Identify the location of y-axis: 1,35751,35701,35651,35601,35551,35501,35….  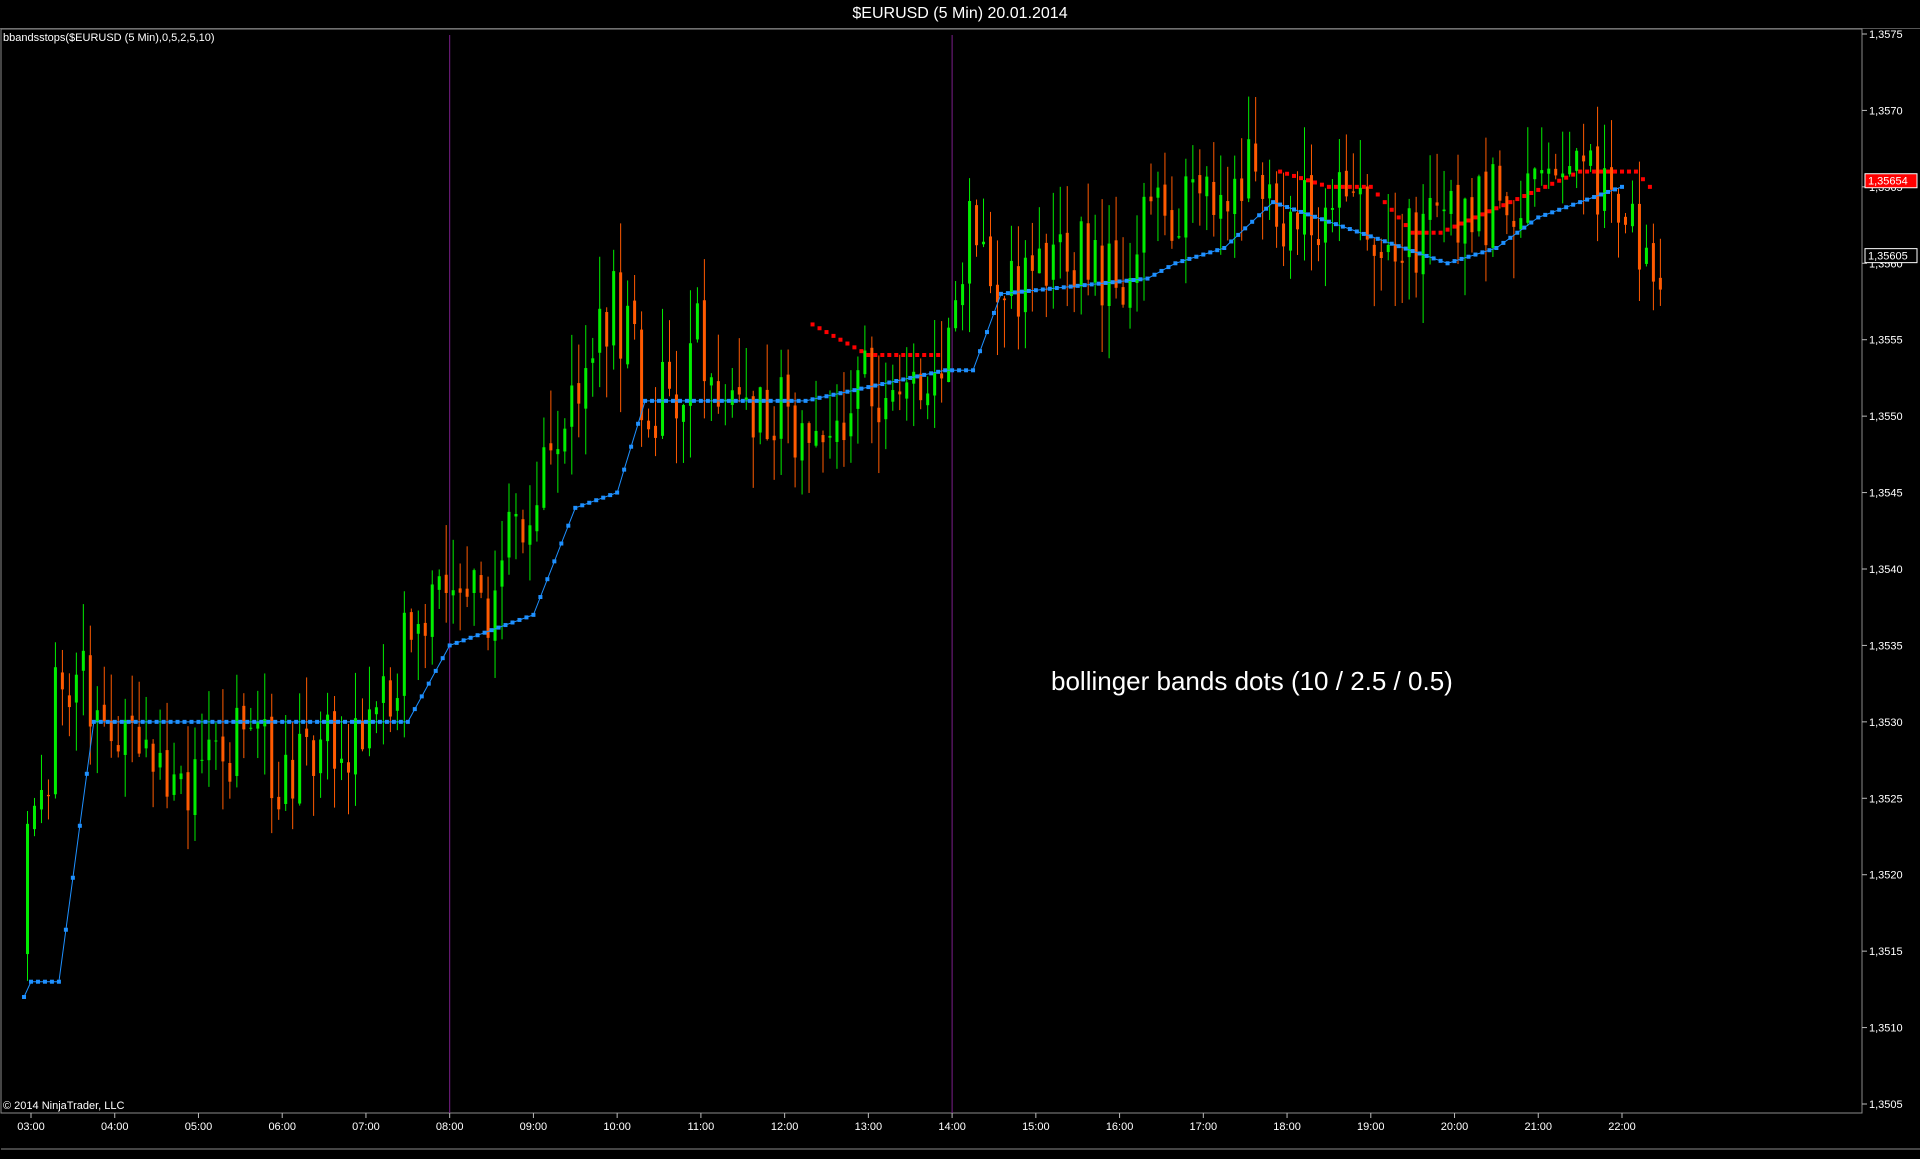
(1882, 570).